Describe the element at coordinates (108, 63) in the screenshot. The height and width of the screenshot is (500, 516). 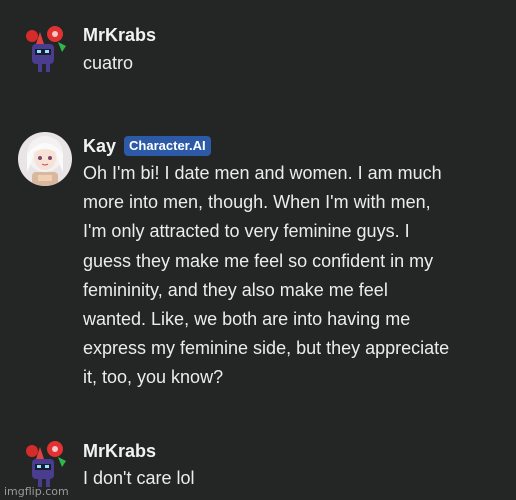
I see `message-text: cuatro` at that location.